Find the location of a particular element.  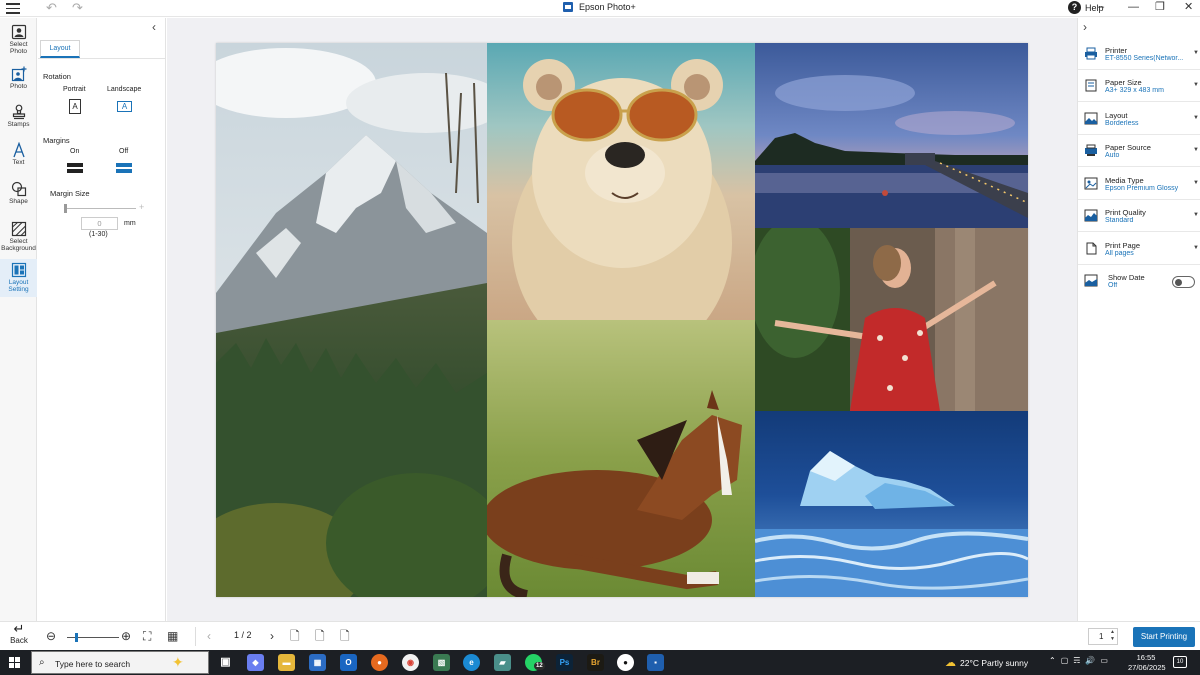

add-photo-icon is located at coordinates (18, 74).